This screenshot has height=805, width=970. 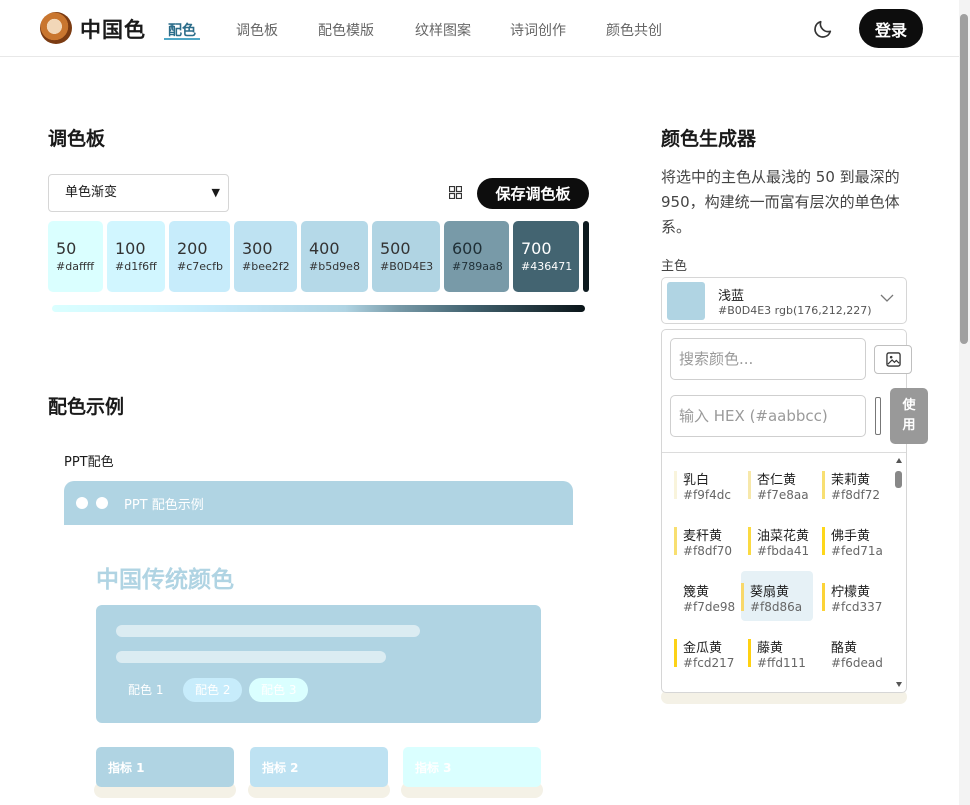 I want to click on color-option-name: 杏仁黄, so click(x=777, y=480).